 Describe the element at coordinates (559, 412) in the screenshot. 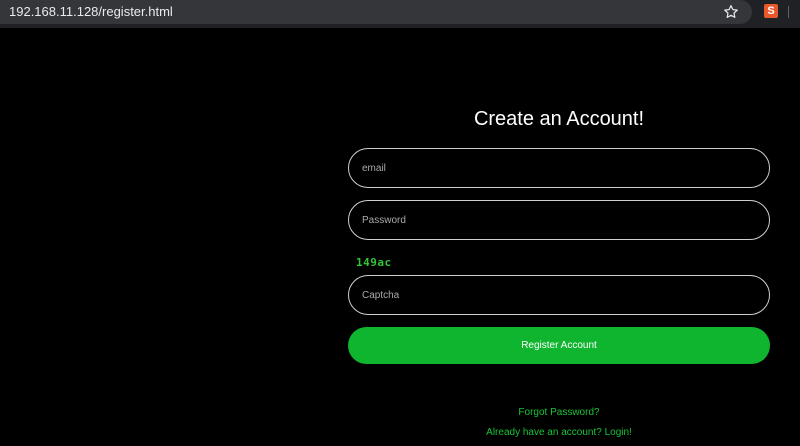

I see `forgot-password-link: Forgot Password?` at that location.